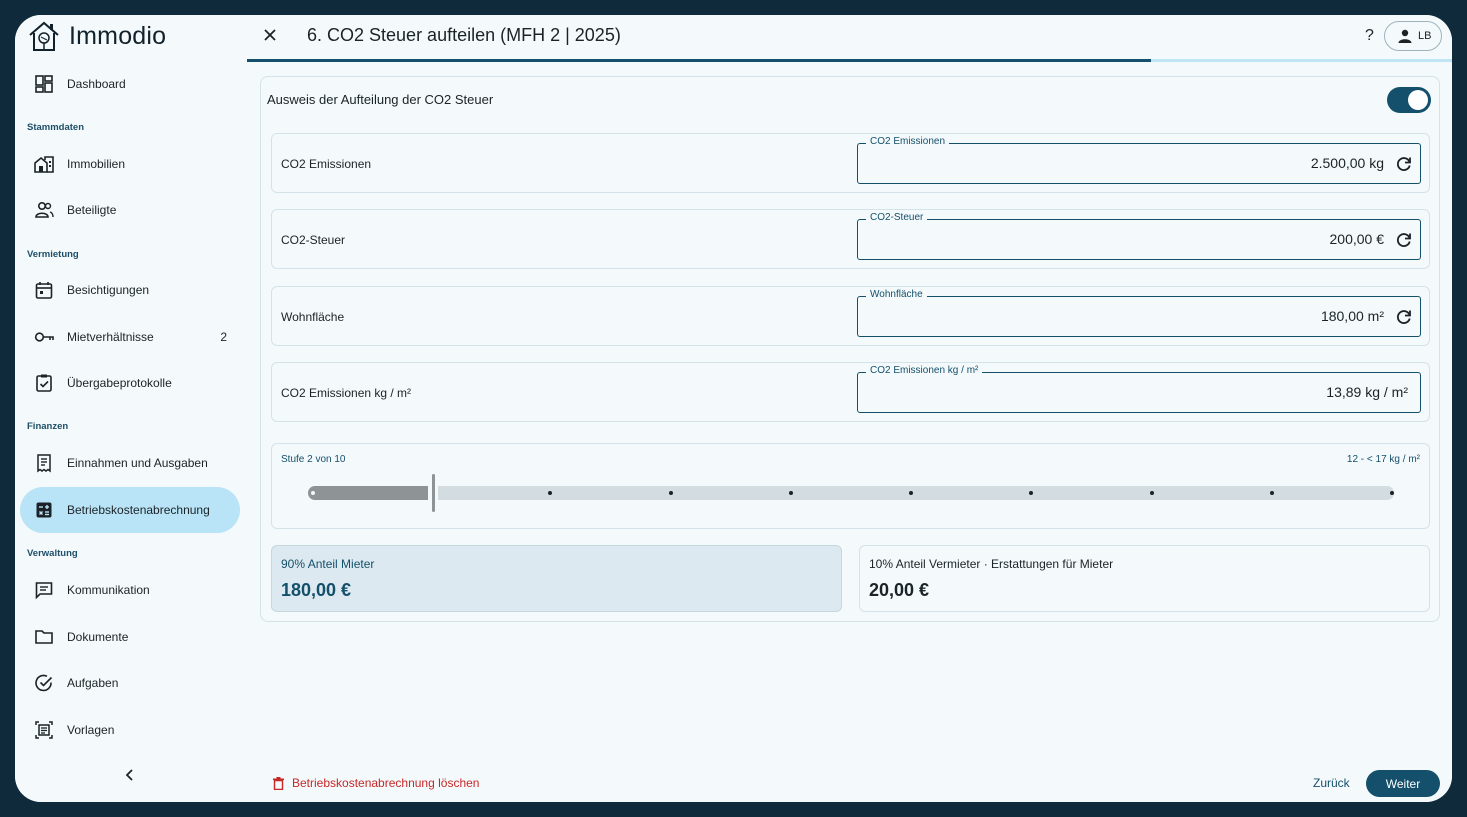 Image resolution: width=1467 pixels, height=817 pixels. Describe the element at coordinates (464, 35) in the screenshot. I see `page-title: 6. CO2 Steuer aufteilen (MFH 2 | 2025)` at that location.